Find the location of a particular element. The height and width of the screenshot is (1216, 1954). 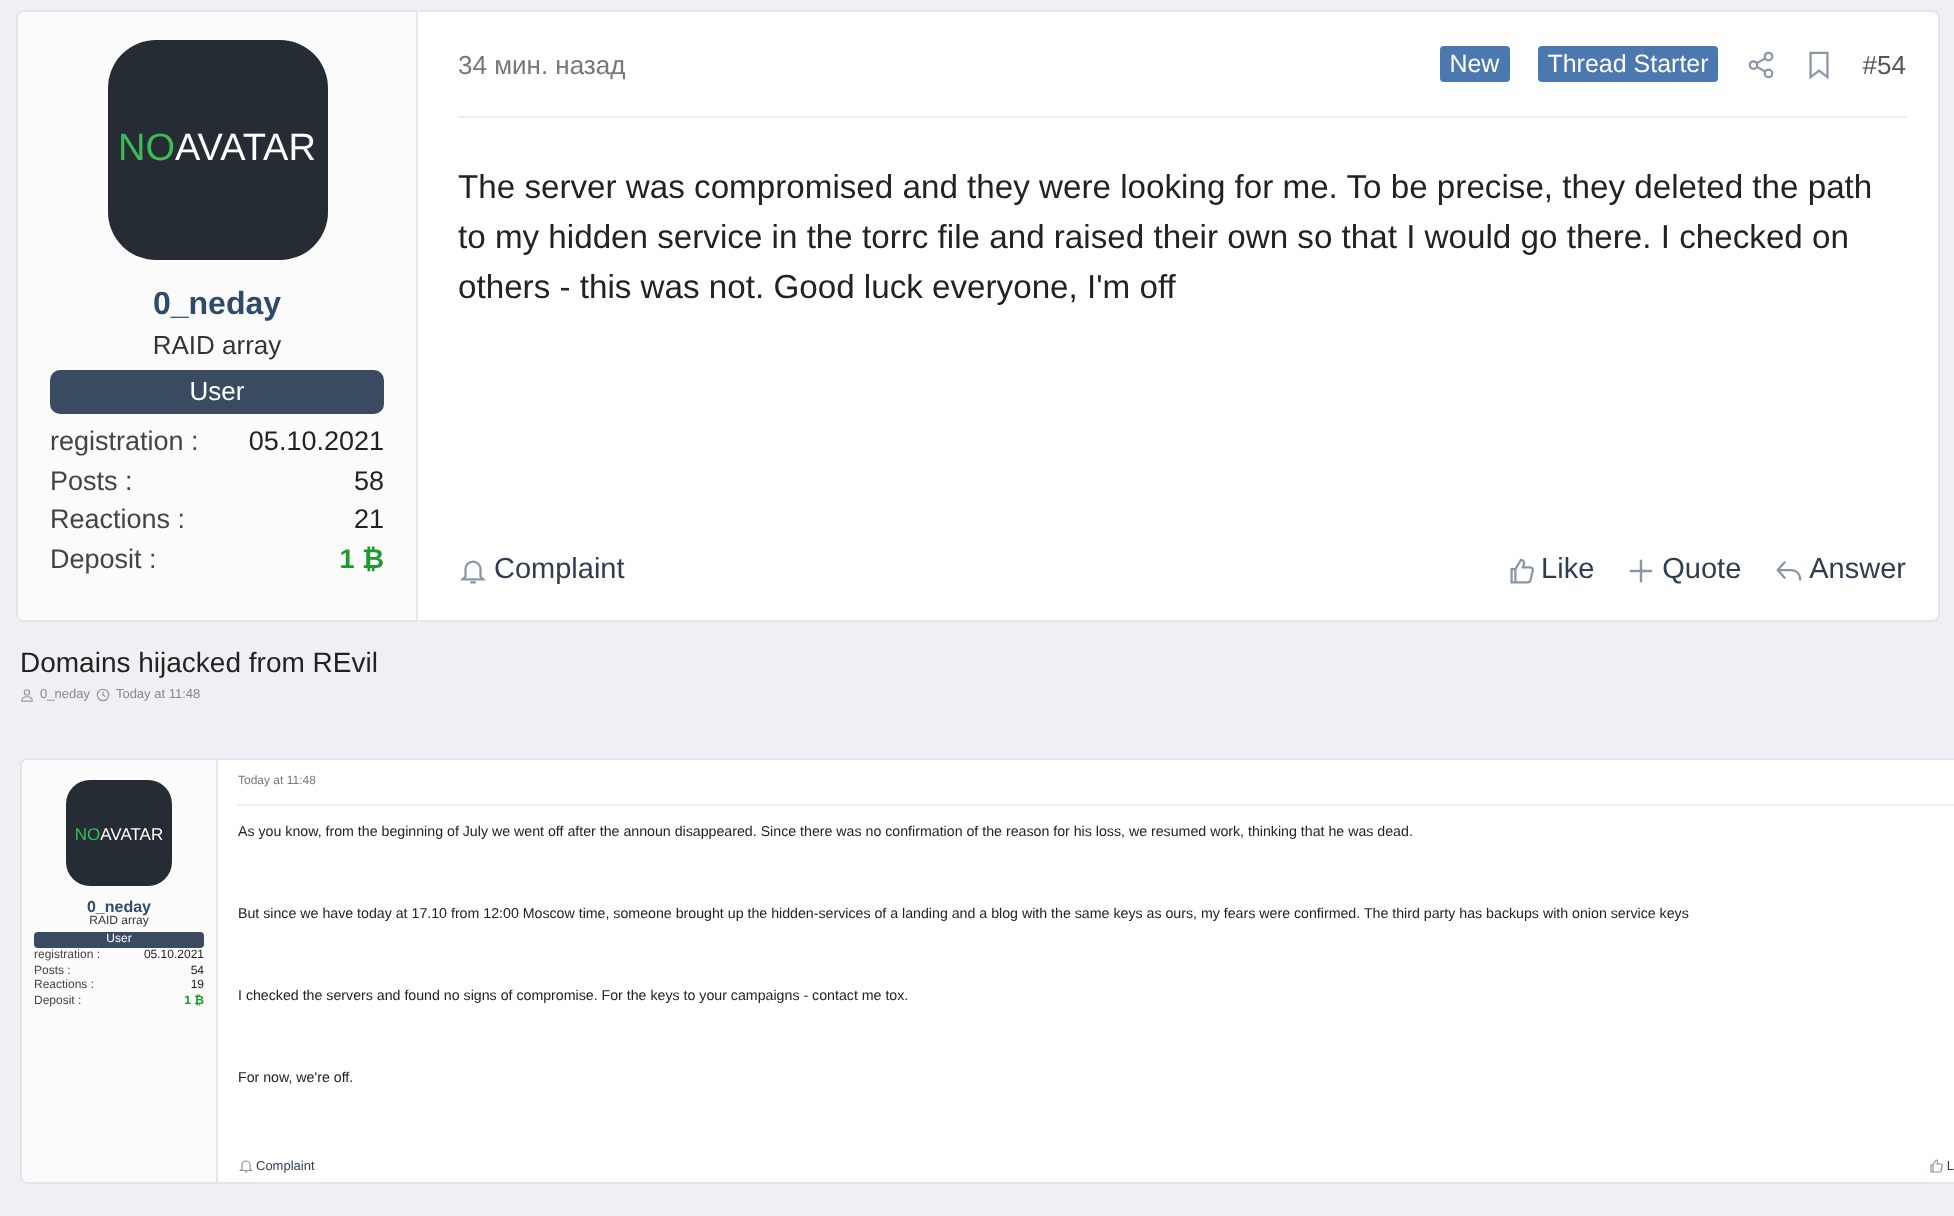

post-number: #54 is located at coordinates (1884, 64).